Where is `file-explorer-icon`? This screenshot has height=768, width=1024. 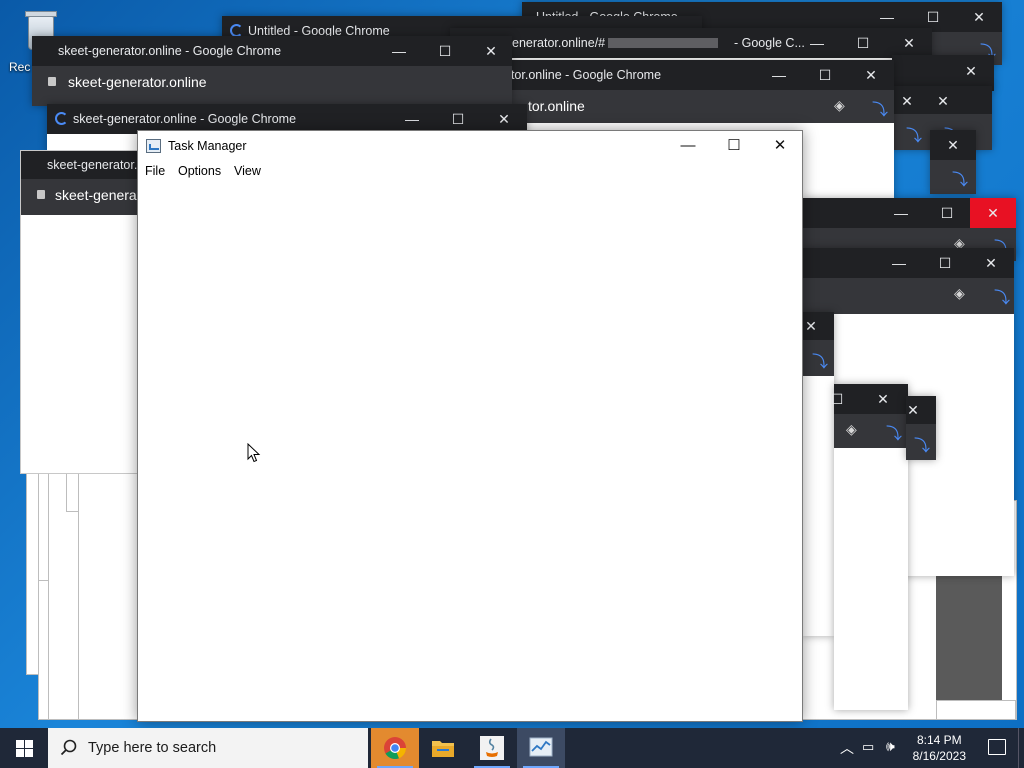 file-explorer-icon is located at coordinates (443, 749).